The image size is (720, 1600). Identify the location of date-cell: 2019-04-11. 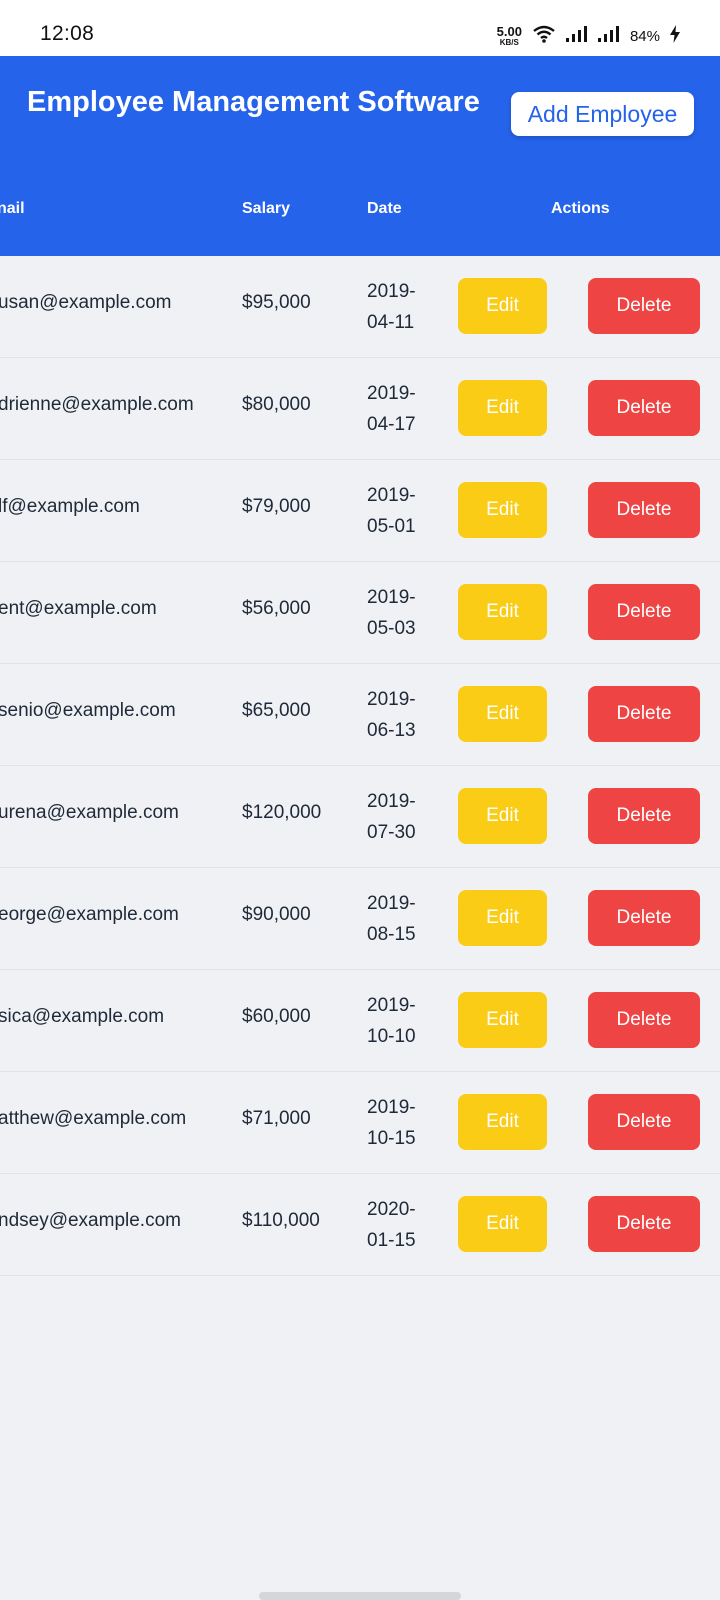
(391, 307).